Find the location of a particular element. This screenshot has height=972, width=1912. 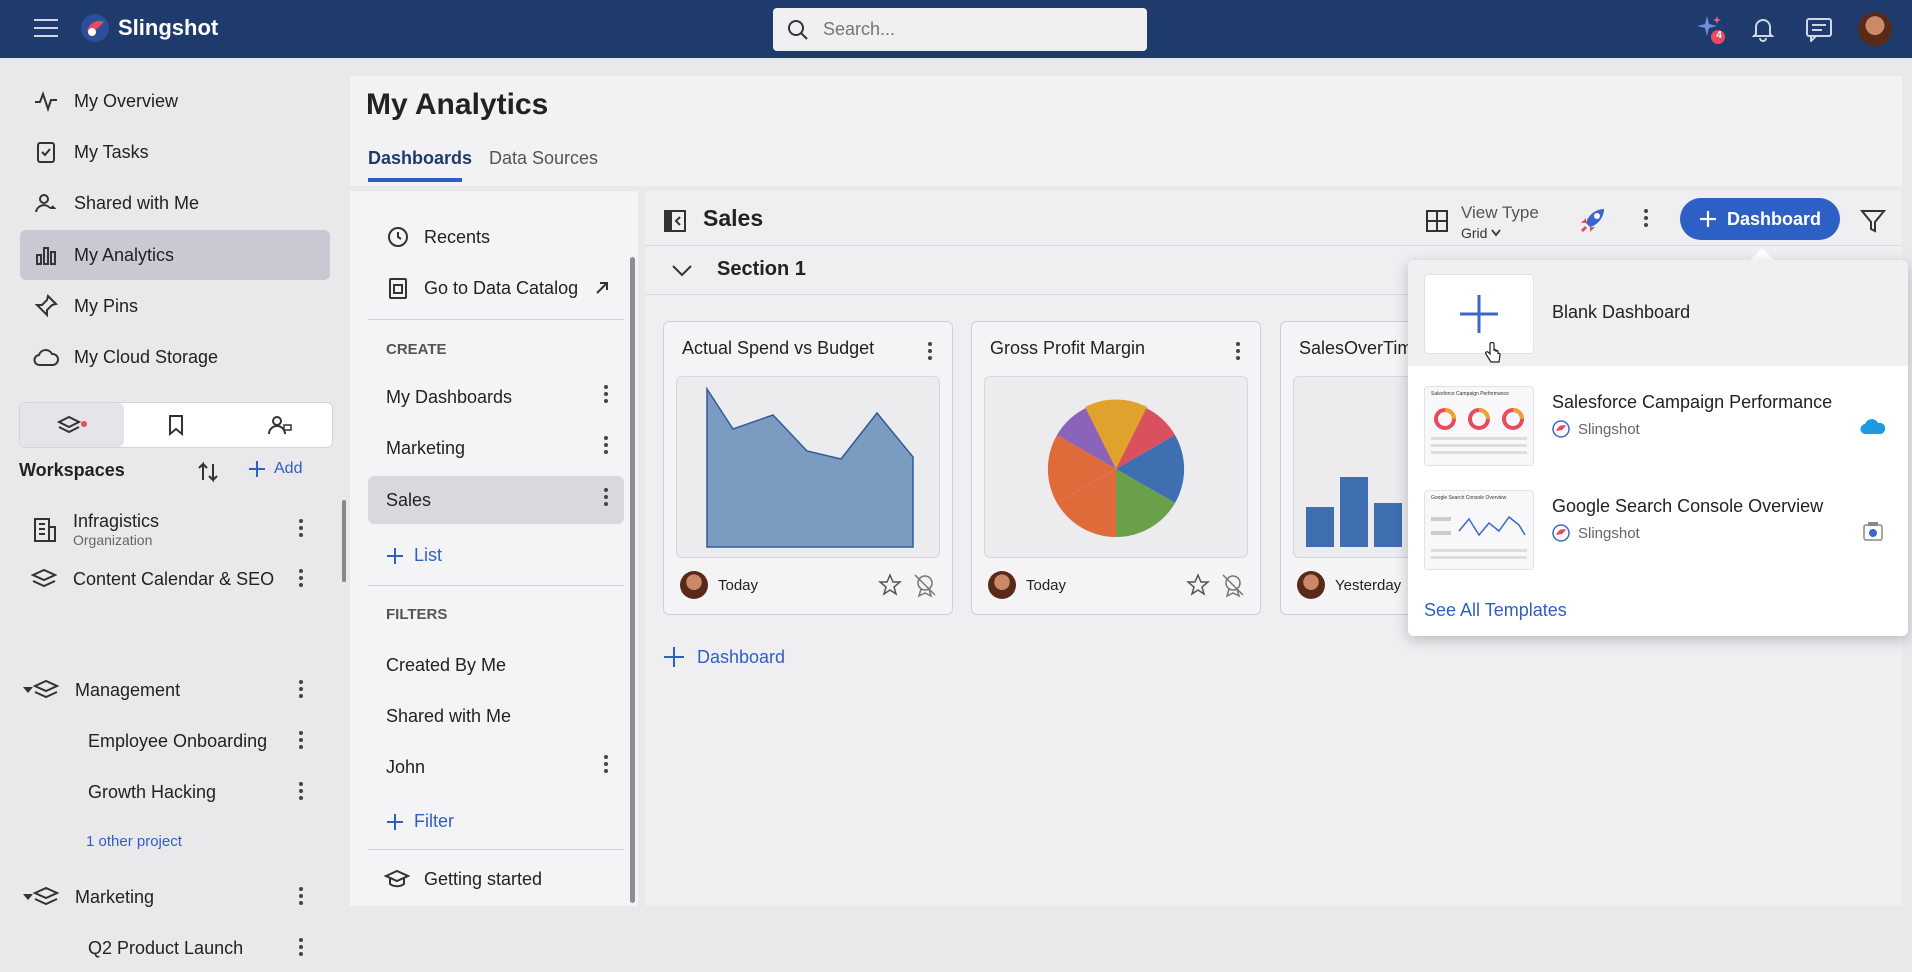

sparkle-ai-icon: 4 is located at coordinates (1710, 29).